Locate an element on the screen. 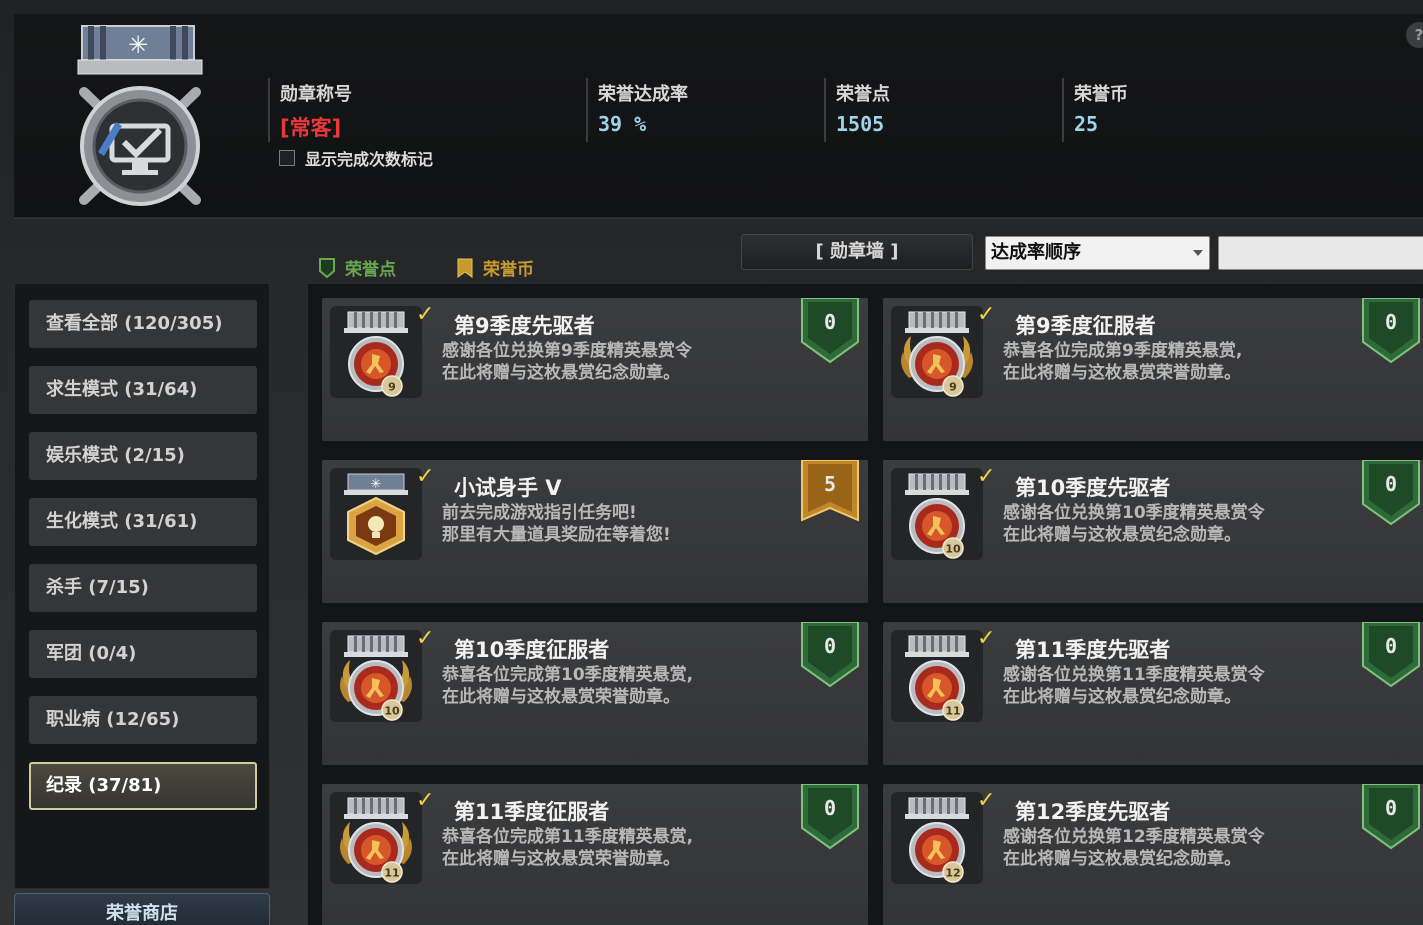  medal-card: ✳ ✓ 小试身手 V 前去完成游戏指引任务吧! 那里有大量道具奖励在等着您! 5 is located at coordinates (595, 531).